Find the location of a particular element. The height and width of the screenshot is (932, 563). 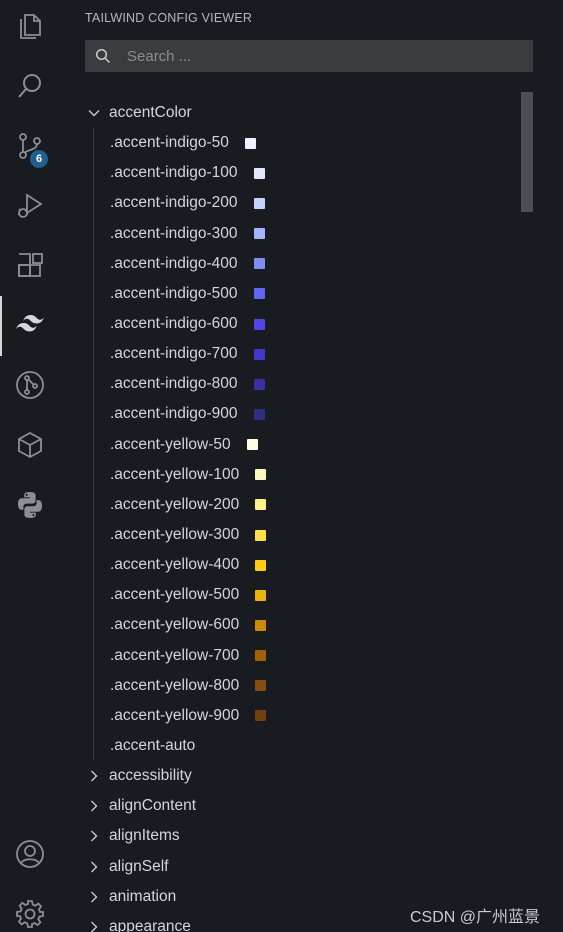

tree-item-label: .accent-yellow-50 is located at coordinates (170, 444).